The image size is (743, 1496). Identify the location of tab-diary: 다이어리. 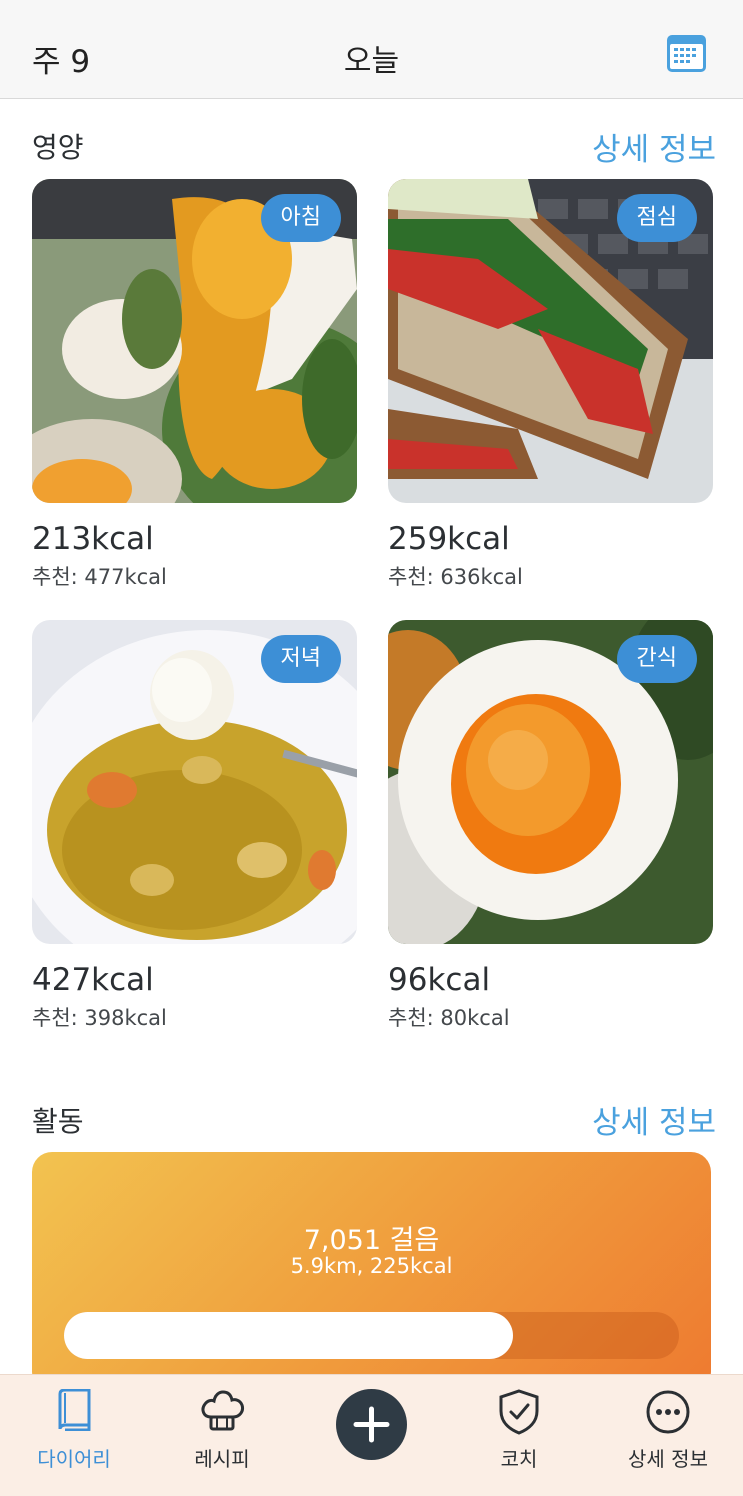
(74, 1435).